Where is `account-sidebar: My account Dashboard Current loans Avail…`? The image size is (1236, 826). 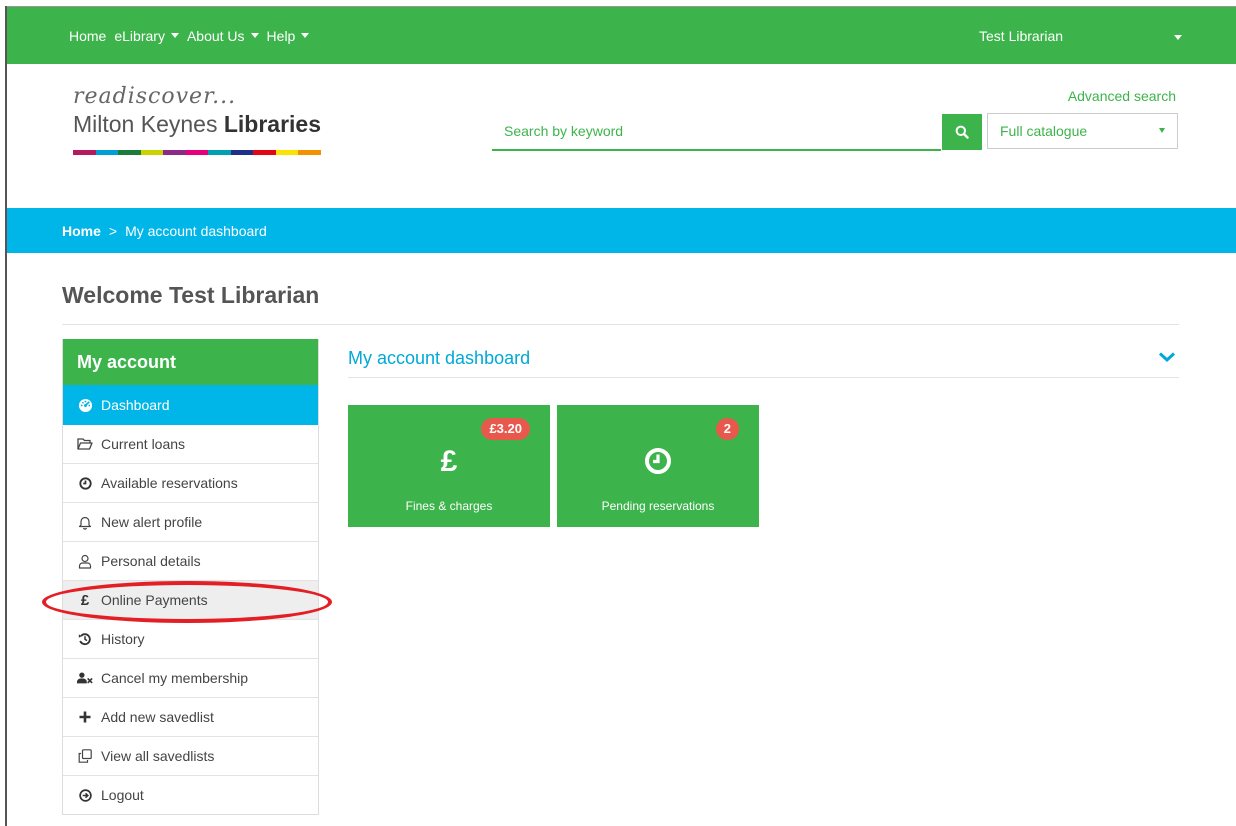
account-sidebar: My account Dashboard Current loans Avail… is located at coordinates (190, 577).